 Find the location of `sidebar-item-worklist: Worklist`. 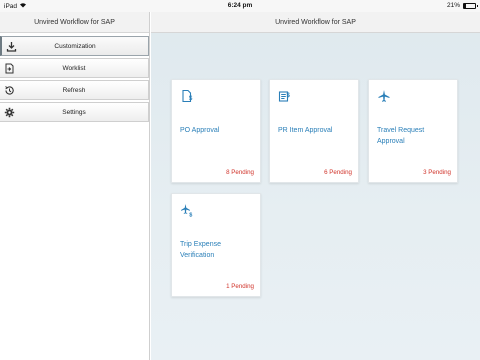

sidebar-item-worklist: Worklist is located at coordinates (74, 68).